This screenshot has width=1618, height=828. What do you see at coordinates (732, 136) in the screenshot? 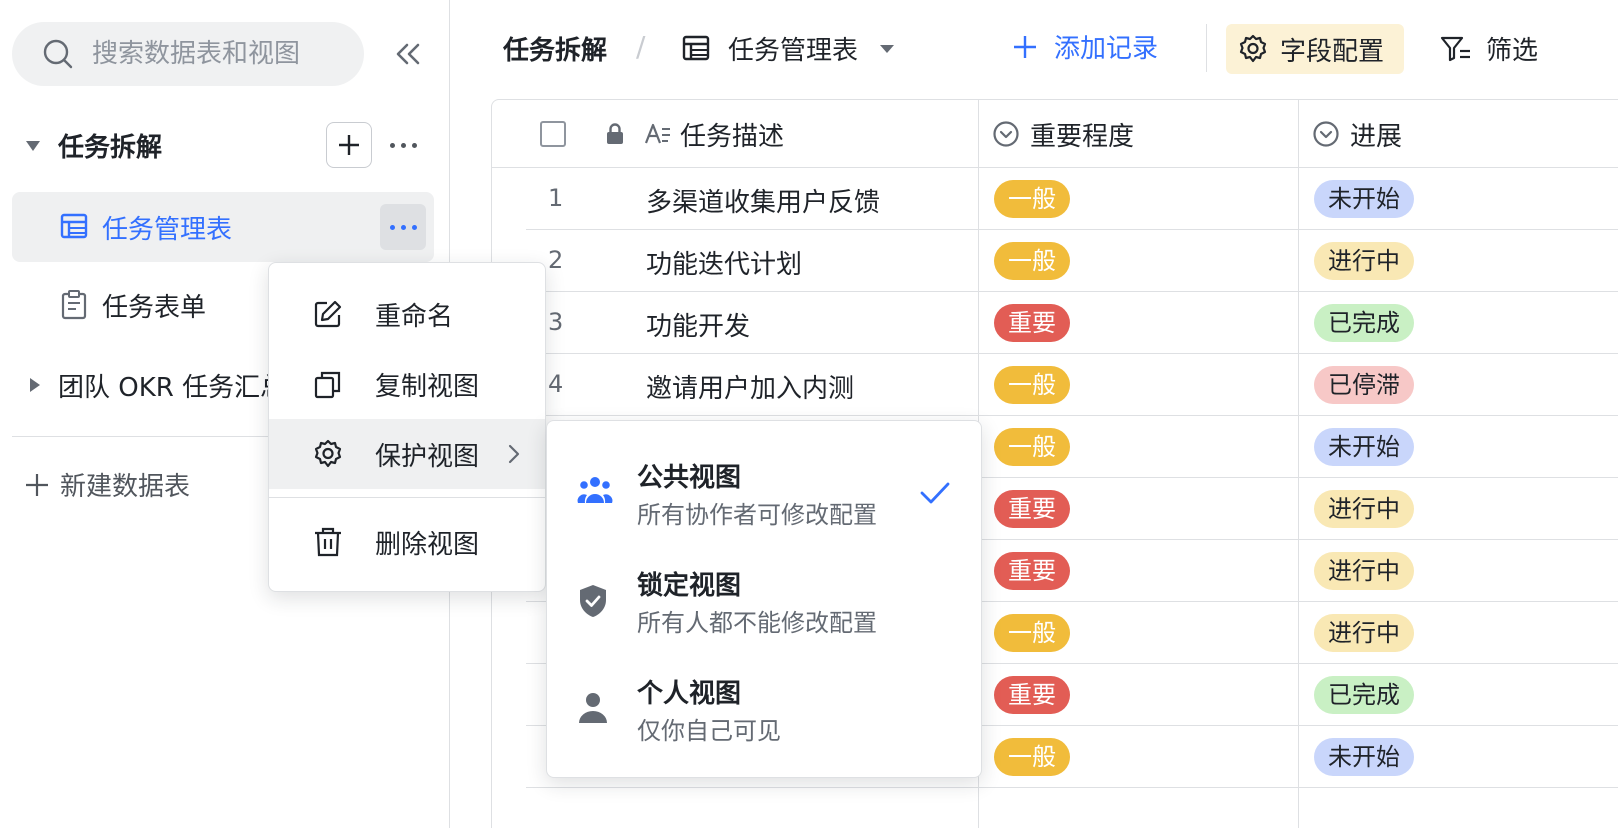
I see `column-label: 任务描述` at bounding box center [732, 136].